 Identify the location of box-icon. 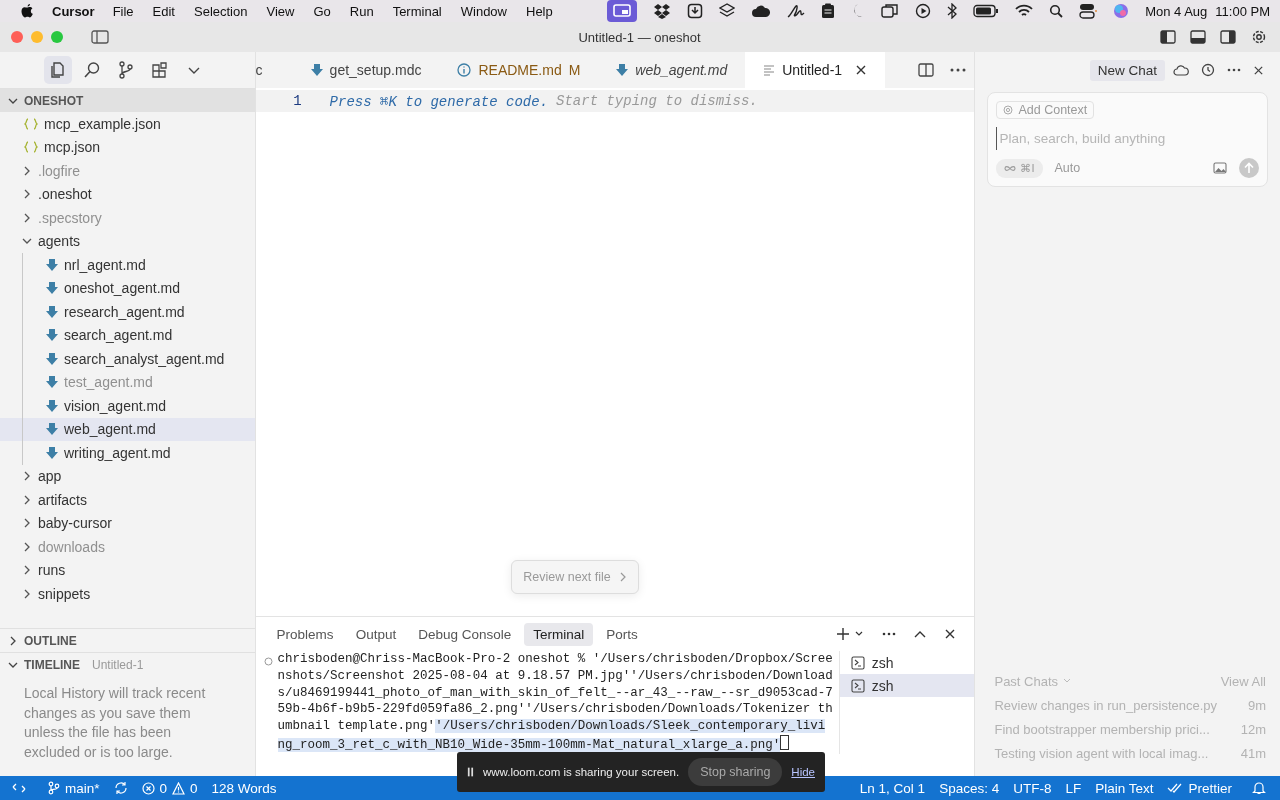
(662, 11).